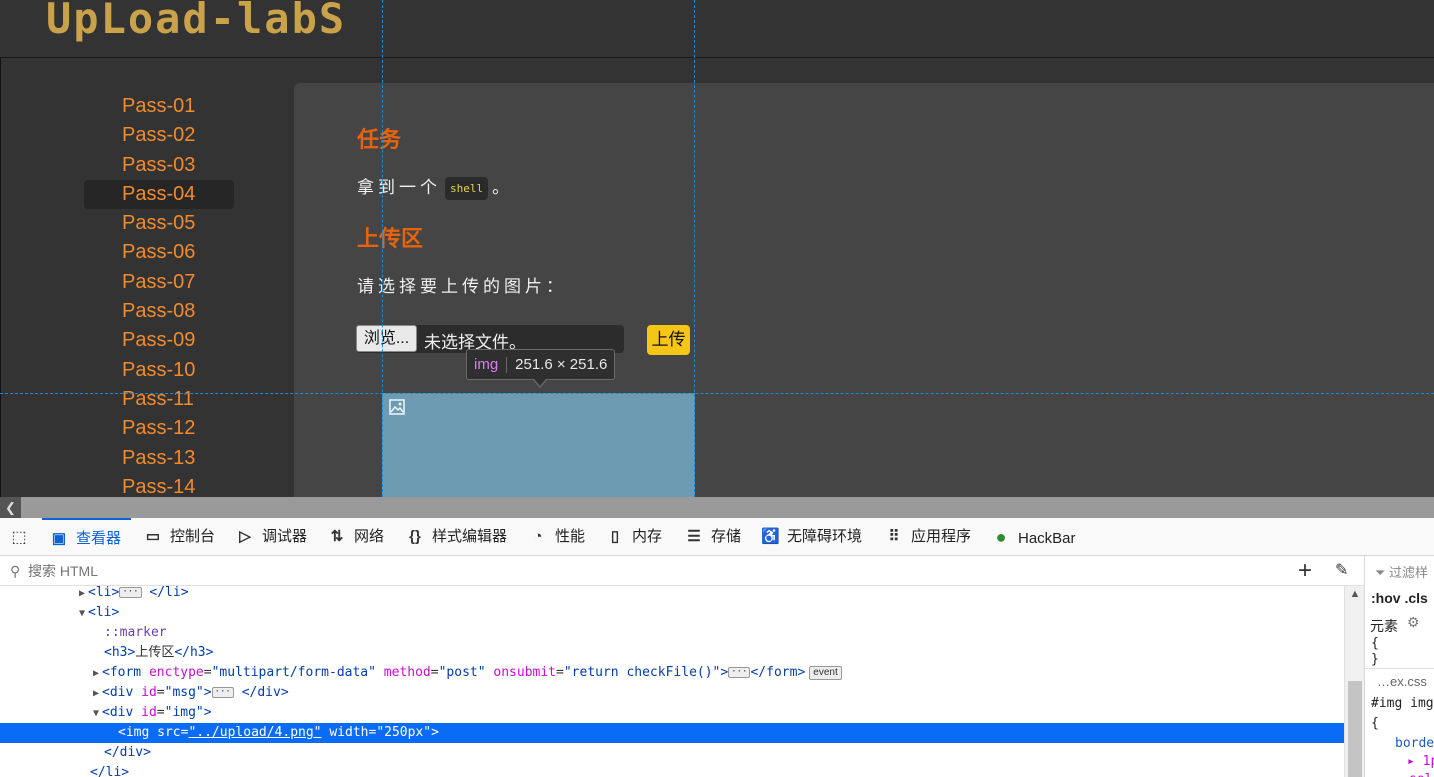 The width and height of the screenshot is (1434, 777). I want to click on sidebar-item-pass-08: Pass-08, so click(159, 311).